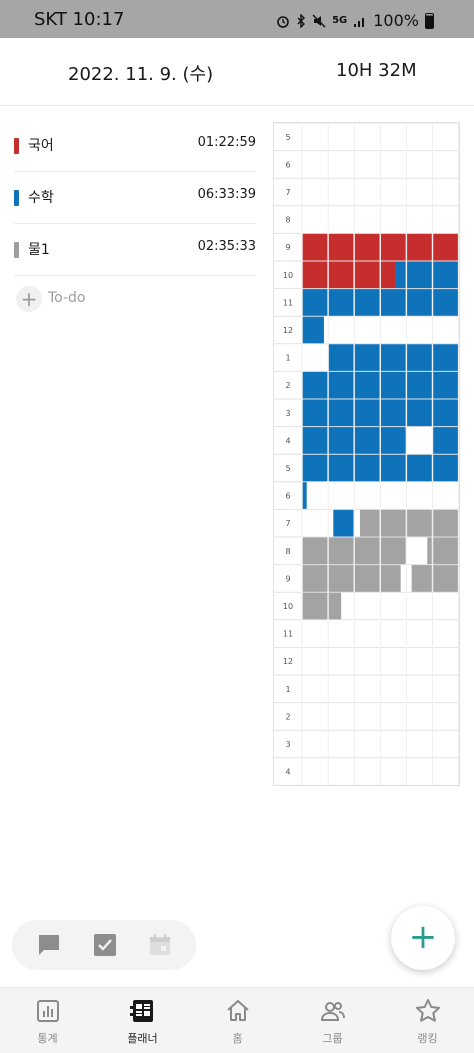 Image resolution: width=474 pixels, height=1053 pixels. What do you see at coordinates (226, 194) in the screenshot?
I see `subject-time: 06:33:39` at bounding box center [226, 194].